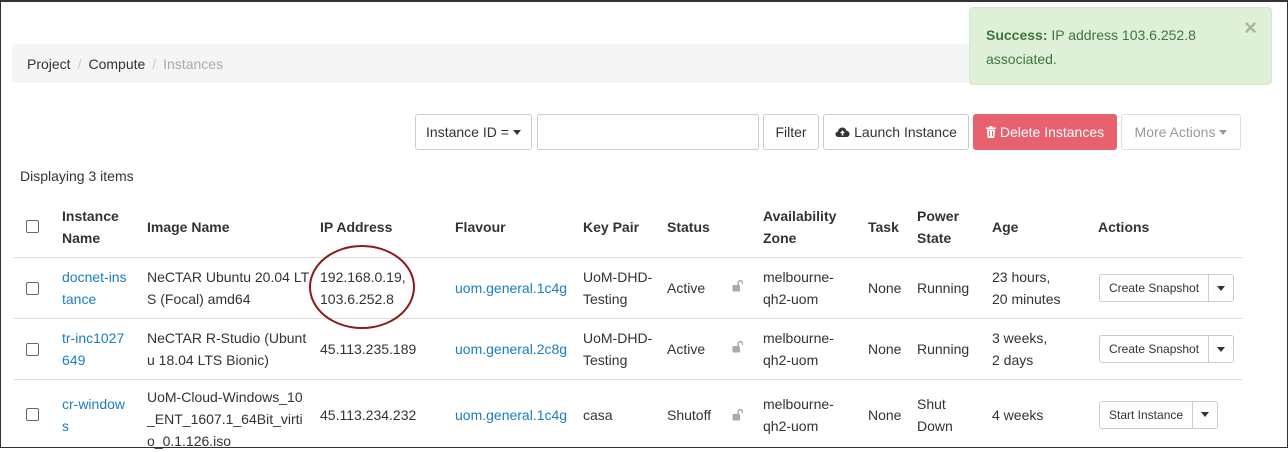  Describe the element at coordinates (598, 414) in the screenshot. I see `key-pair-cell: casa` at that location.